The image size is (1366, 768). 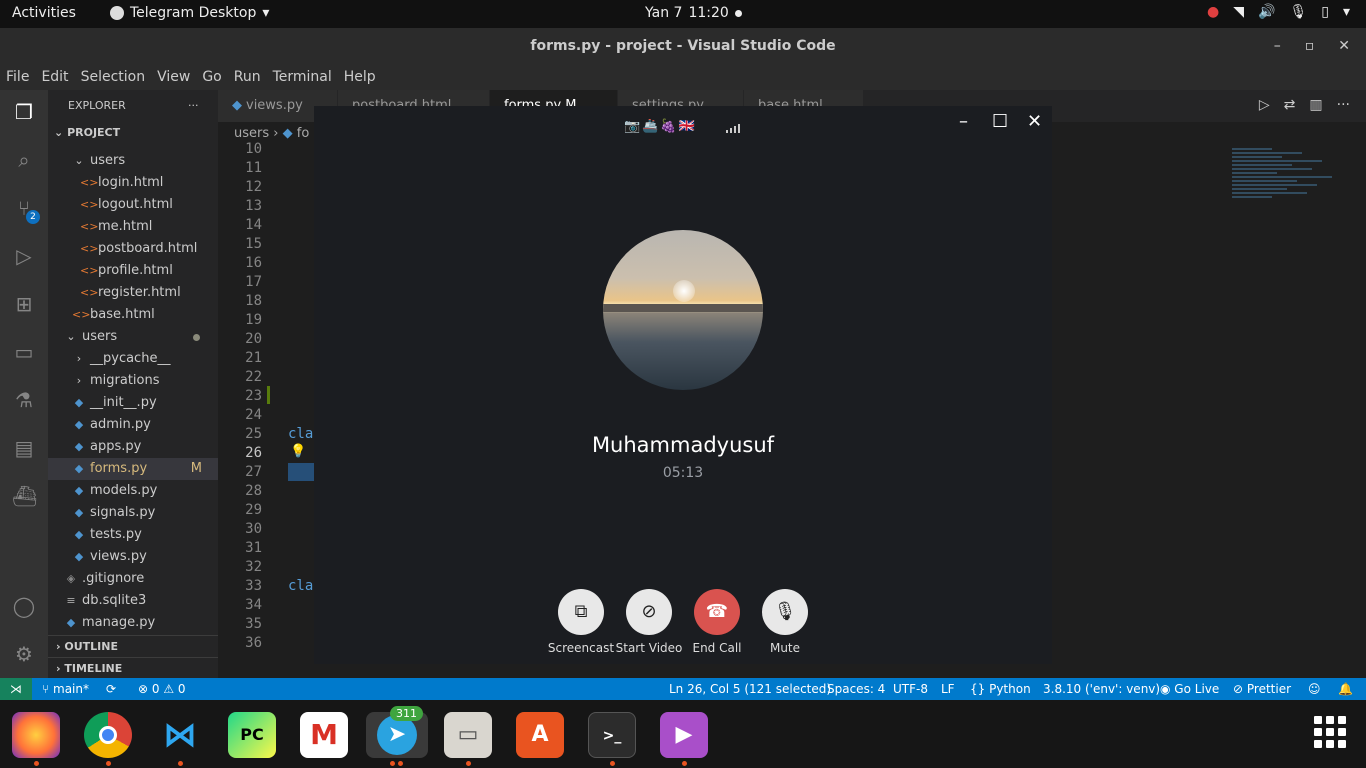 What do you see at coordinates (910, 689) in the screenshot?
I see `encoding: UTF-8` at bounding box center [910, 689].